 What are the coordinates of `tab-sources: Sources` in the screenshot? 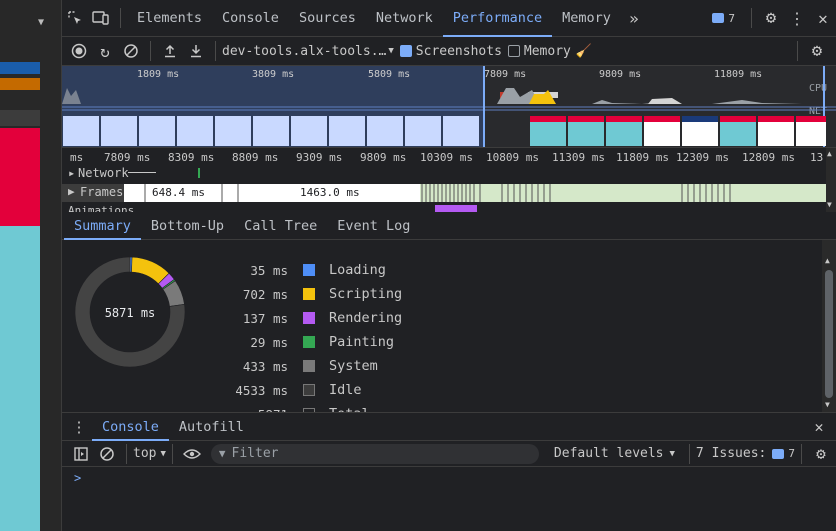 It's located at (327, 18).